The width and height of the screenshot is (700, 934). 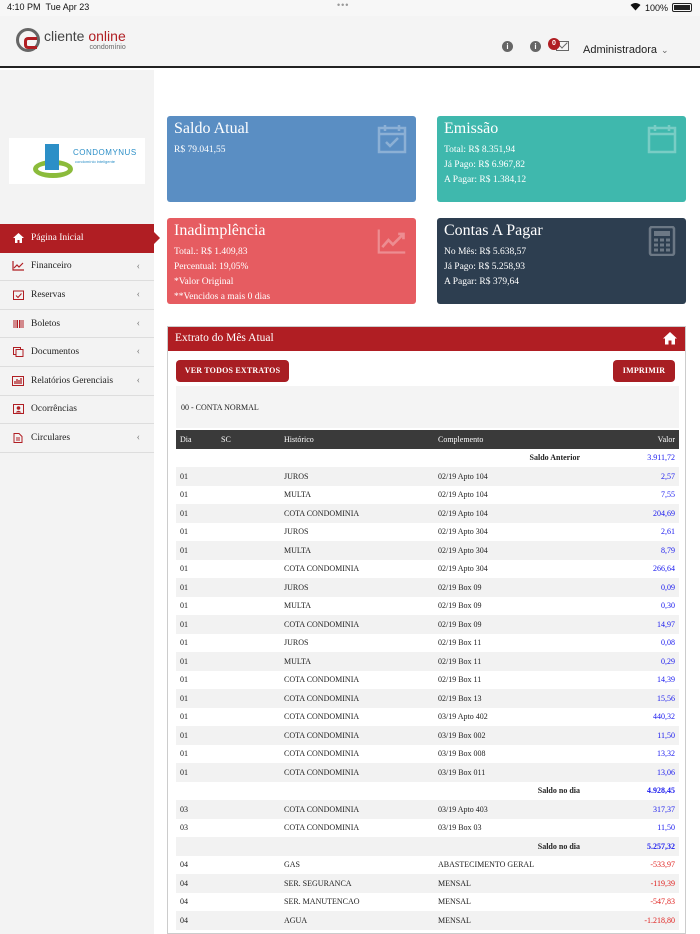 I want to click on user-menu: Administradora ⌄, so click(x=626, y=50).